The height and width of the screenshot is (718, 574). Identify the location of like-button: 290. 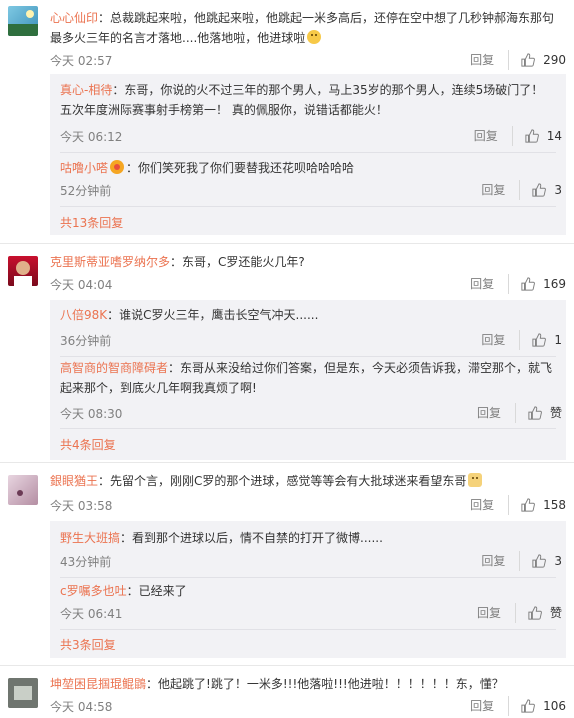
(537, 60).